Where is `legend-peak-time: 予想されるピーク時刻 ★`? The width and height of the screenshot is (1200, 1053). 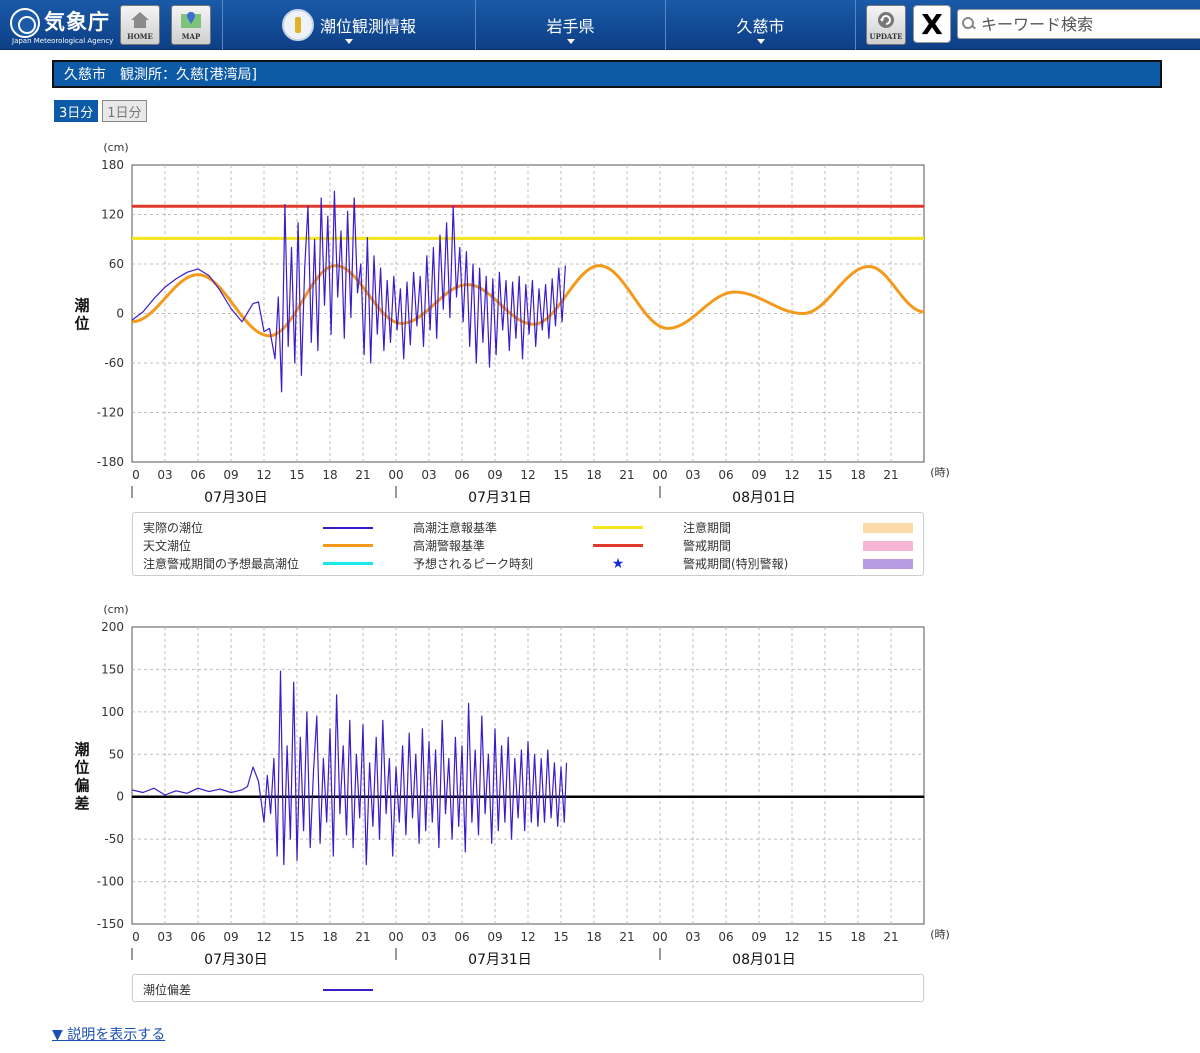 legend-peak-time: 予想されるピーク時刻 ★ is located at coordinates (528, 563).